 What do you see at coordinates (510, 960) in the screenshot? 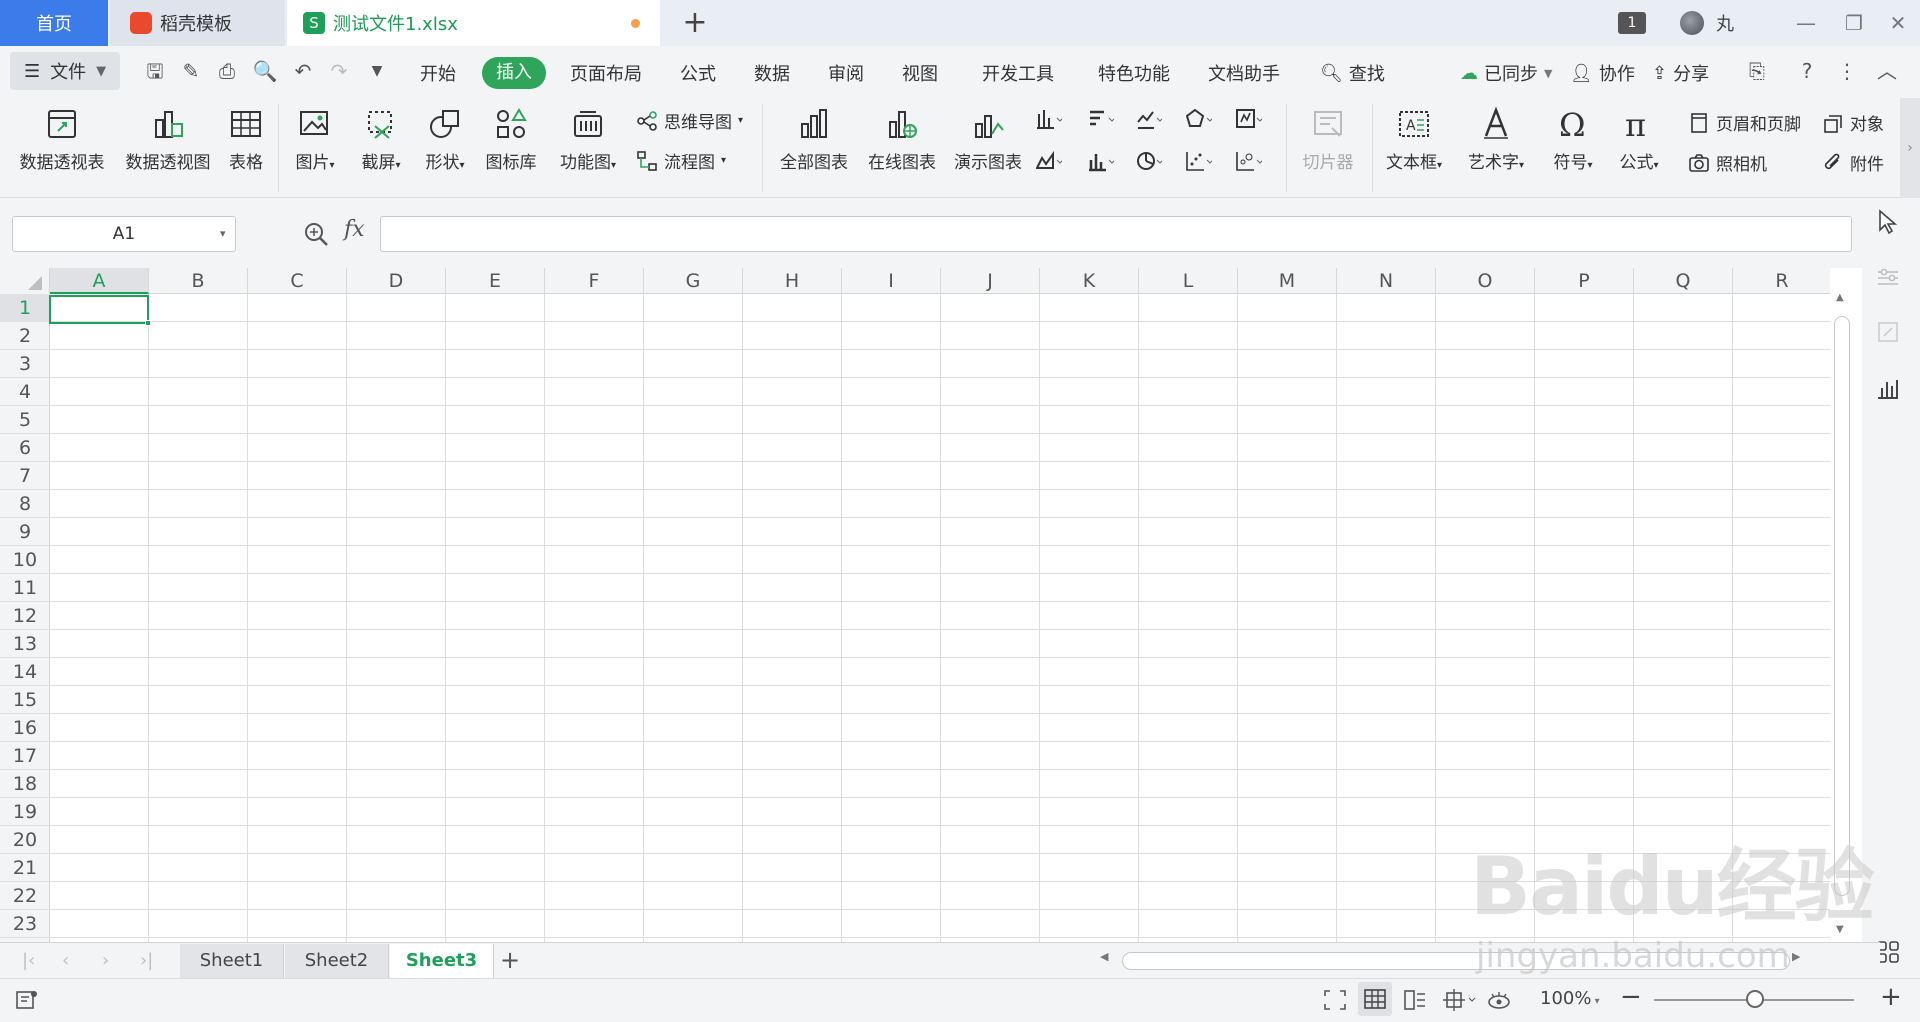
I see `add-sheet-button: +` at bounding box center [510, 960].